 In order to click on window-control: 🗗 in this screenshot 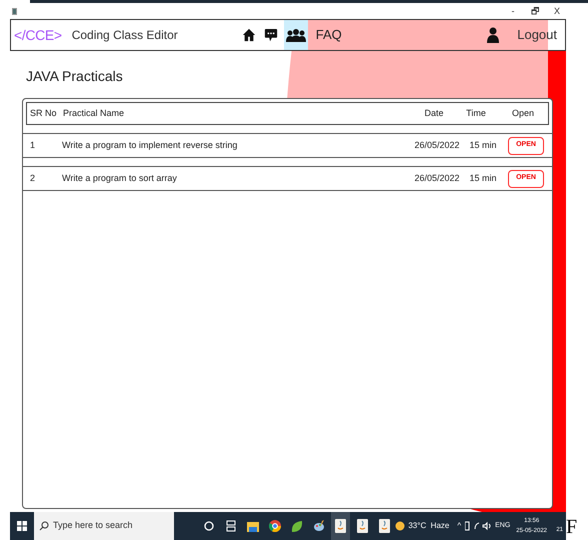, I will do `click(535, 11)`.